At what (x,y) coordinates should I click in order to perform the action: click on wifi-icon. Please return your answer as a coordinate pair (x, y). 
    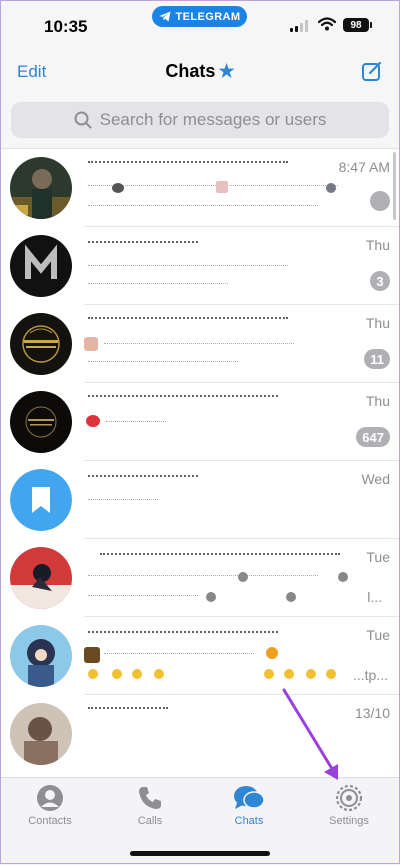
    Looking at the image, I should click on (327, 24).